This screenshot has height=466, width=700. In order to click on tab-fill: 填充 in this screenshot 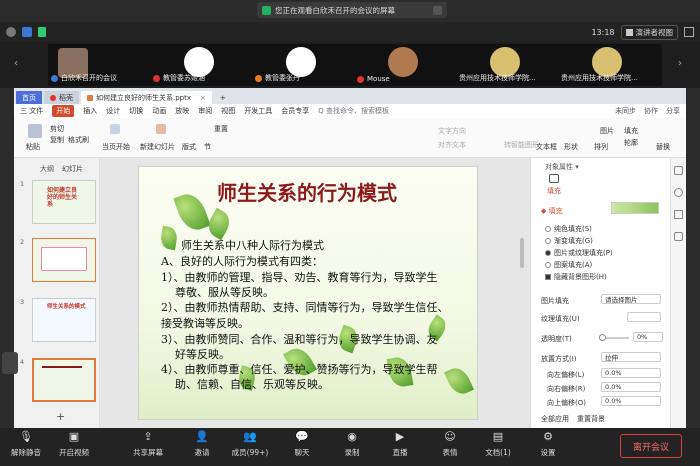, I will do `click(554, 191)`.